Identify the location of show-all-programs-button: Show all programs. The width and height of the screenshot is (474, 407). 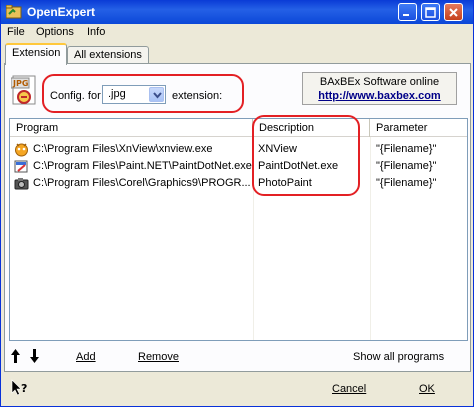
(398, 357).